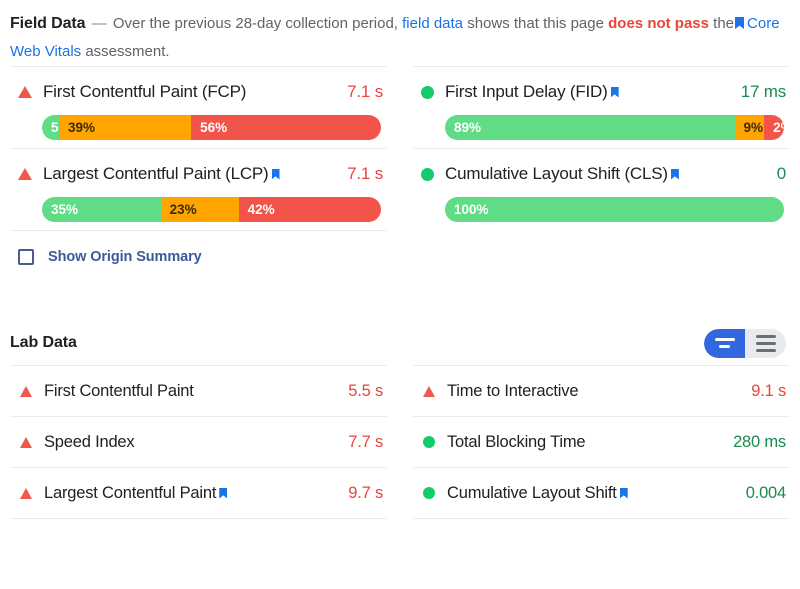 This screenshot has width=800, height=589. Describe the element at coordinates (535, 23) in the screenshot. I see `field-desc-part-2: shows that this page` at that location.